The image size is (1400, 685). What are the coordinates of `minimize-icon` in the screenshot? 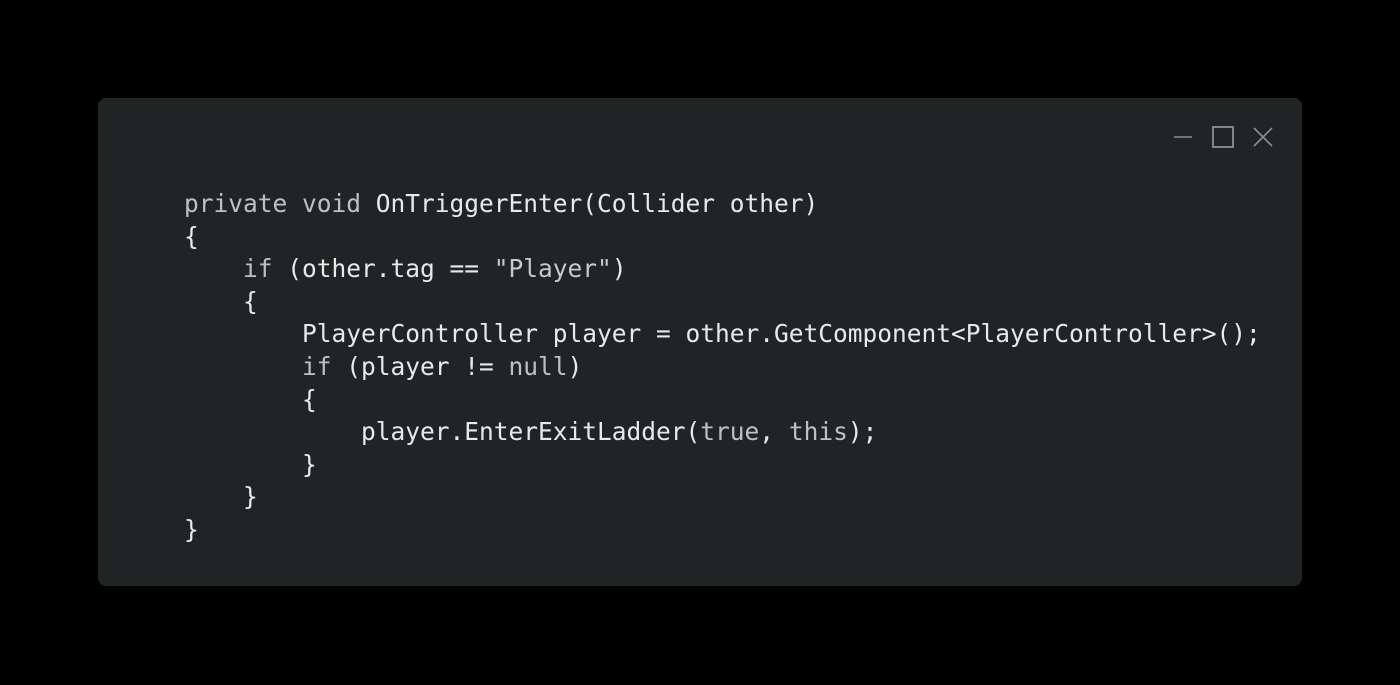 It's located at (1183, 137).